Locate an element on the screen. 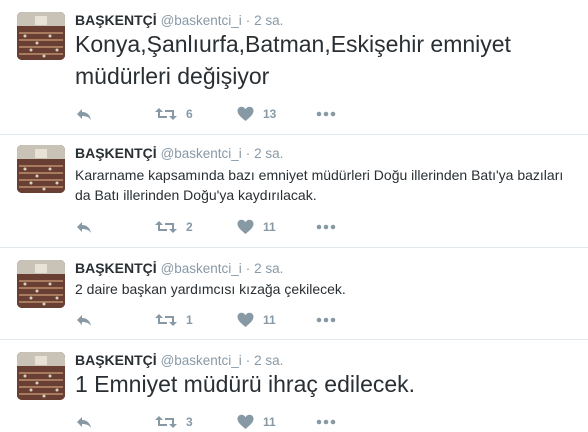 The image size is (588, 432). retweet-button: 6 is located at coordinates (174, 114).